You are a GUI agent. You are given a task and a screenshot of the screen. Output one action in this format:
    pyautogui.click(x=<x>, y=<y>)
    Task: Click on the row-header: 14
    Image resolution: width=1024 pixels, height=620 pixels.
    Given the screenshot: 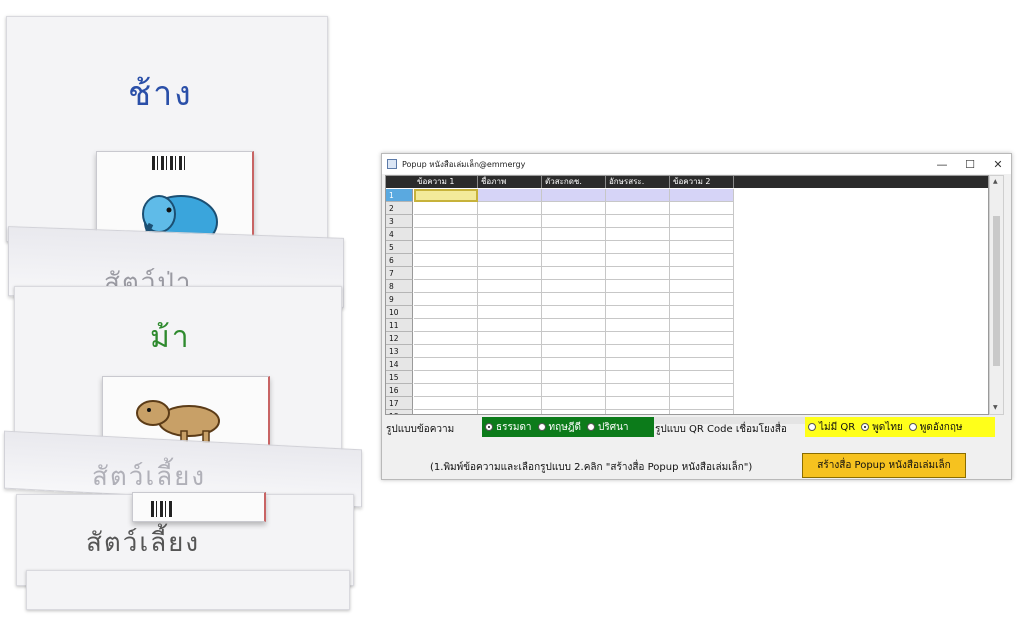 What is the action you would take?
    pyautogui.click(x=399, y=364)
    